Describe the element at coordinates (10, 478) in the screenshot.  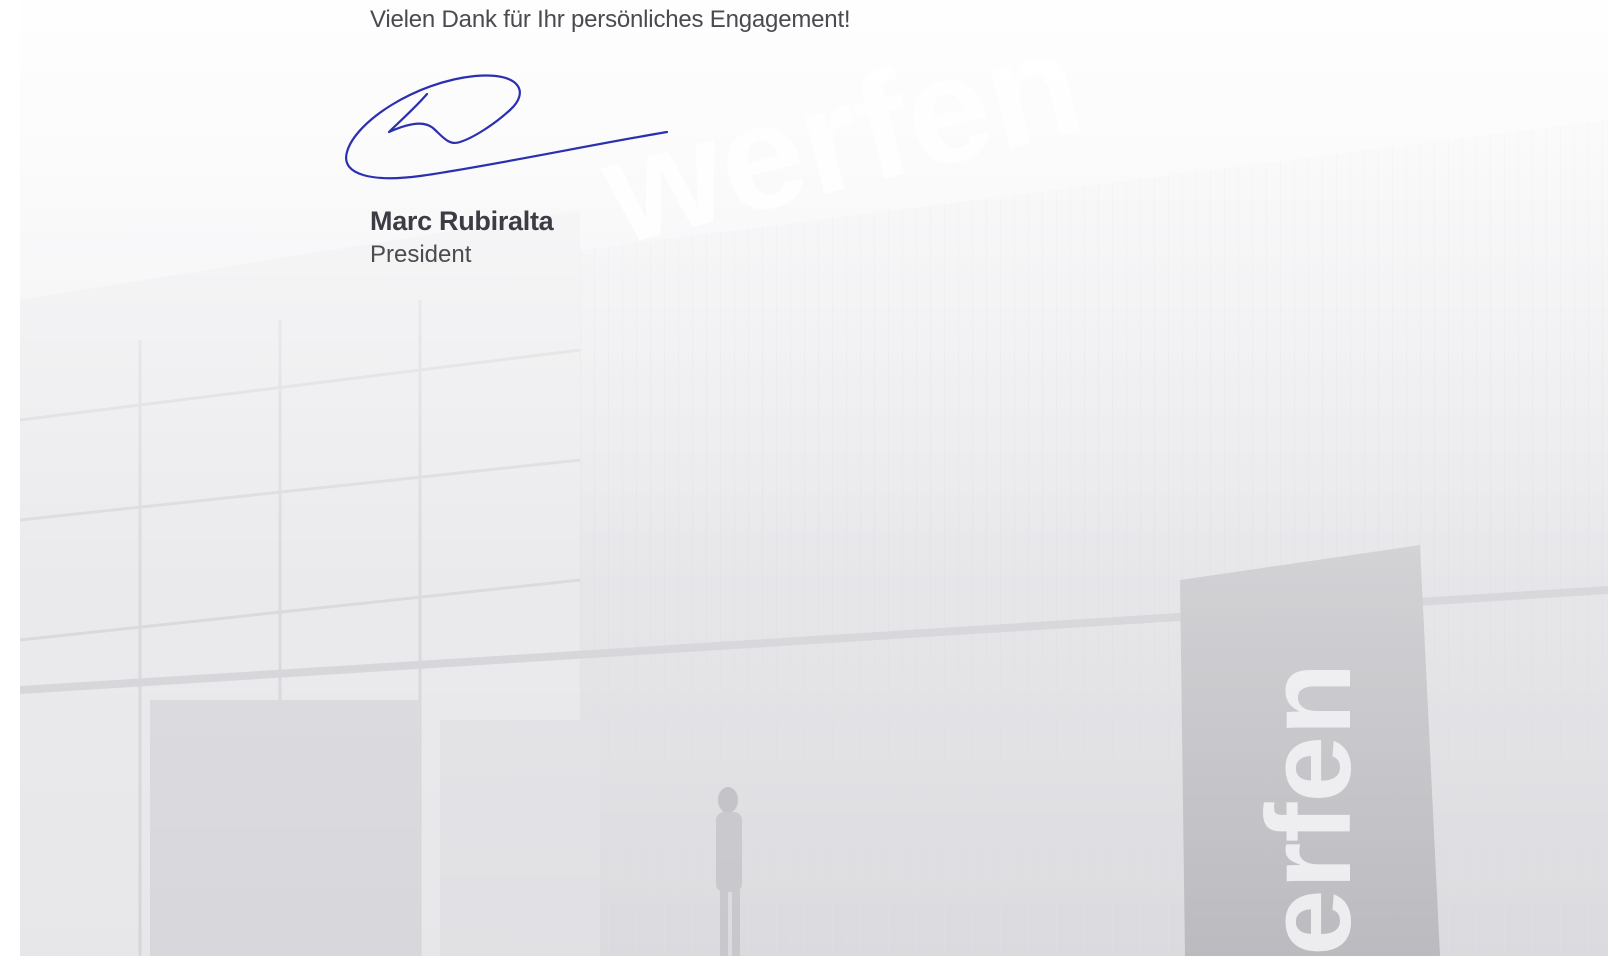
I see `left-margin` at that location.